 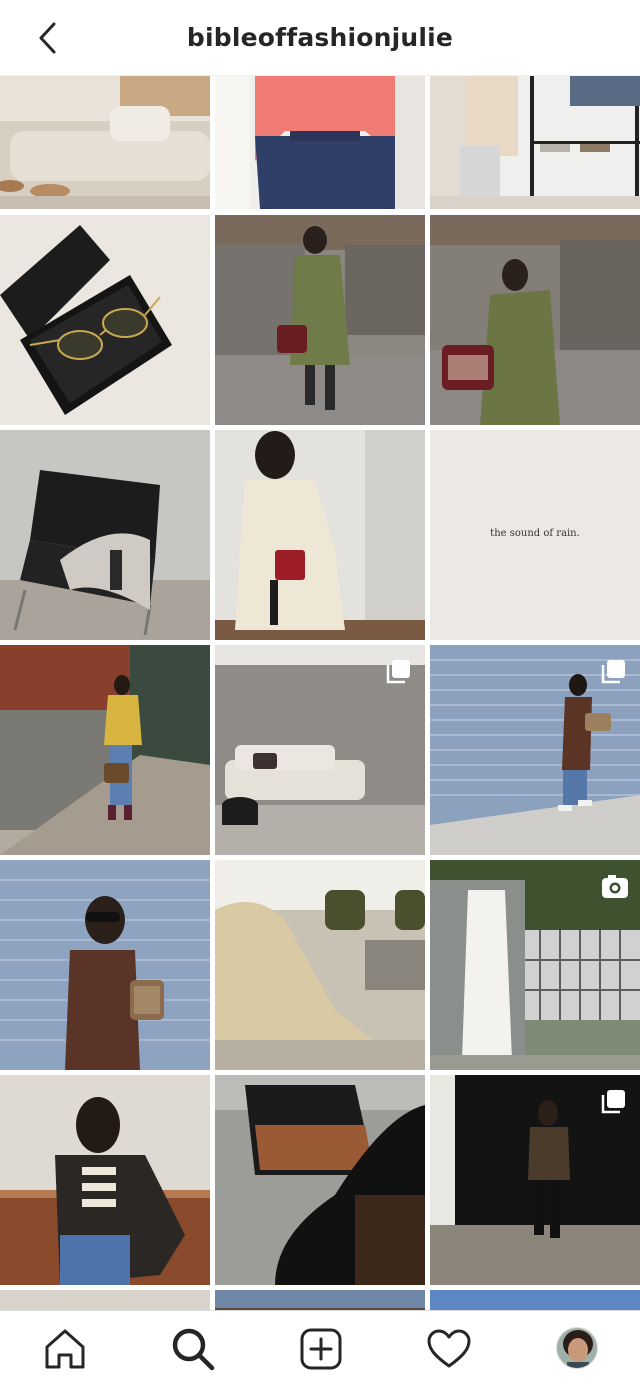 I want to click on home-icon, so click(x=65, y=1349).